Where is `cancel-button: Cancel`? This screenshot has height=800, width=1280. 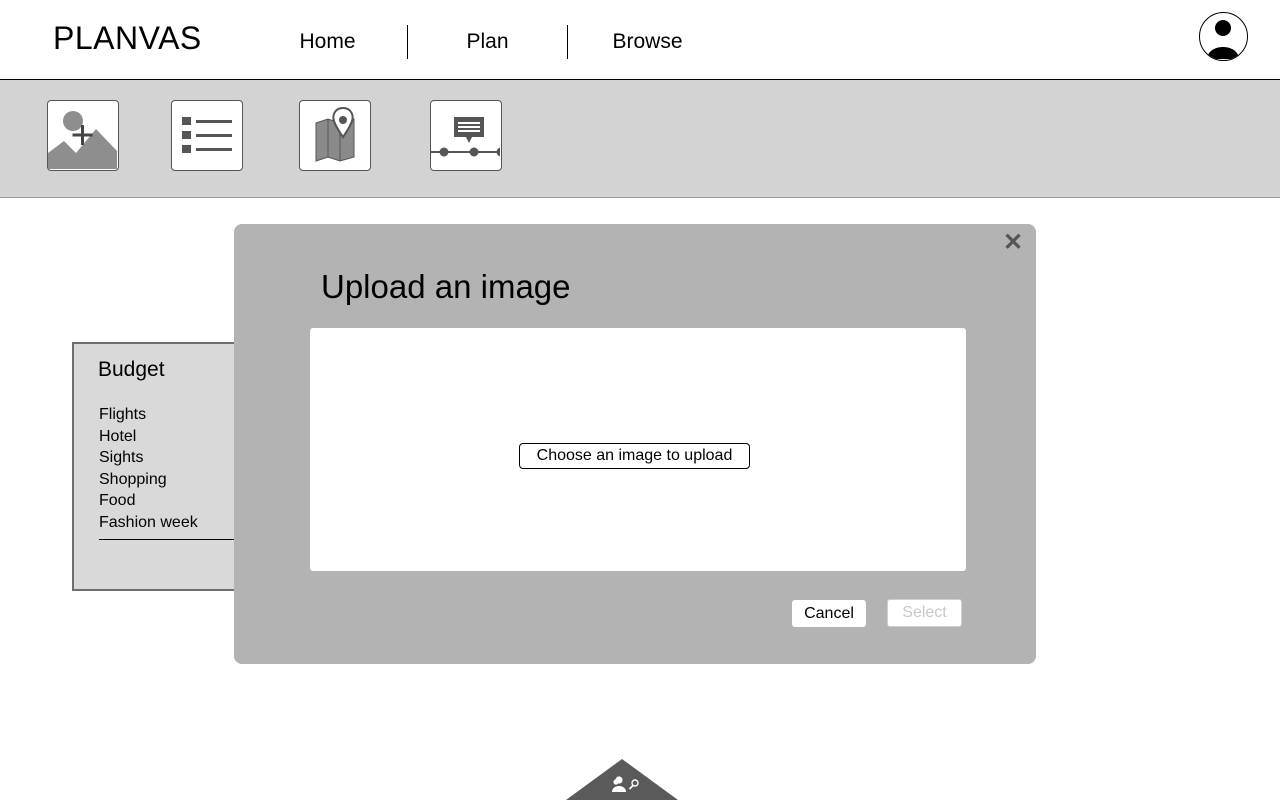 cancel-button: Cancel is located at coordinates (829, 613).